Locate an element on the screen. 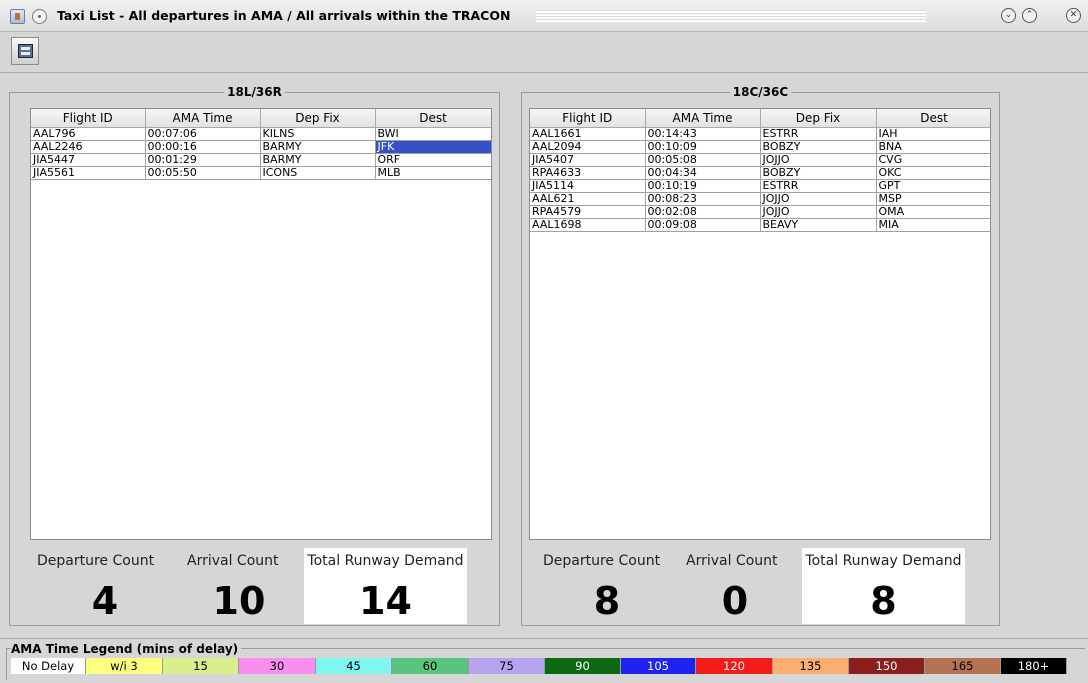 The width and height of the screenshot is (1088, 683). legend-swatch: 60 is located at coordinates (430, 666).